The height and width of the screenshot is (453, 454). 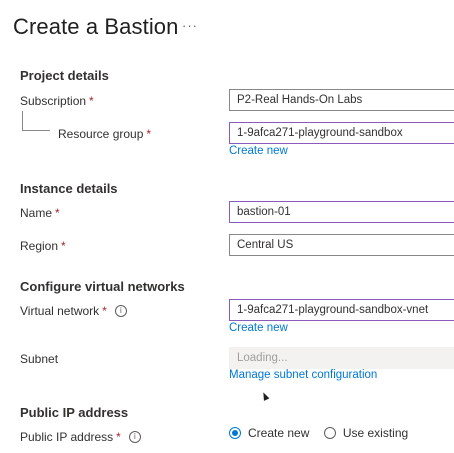 What do you see at coordinates (235, 433) in the screenshot?
I see `radio-checked-icon` at bounding box center [235, 433].